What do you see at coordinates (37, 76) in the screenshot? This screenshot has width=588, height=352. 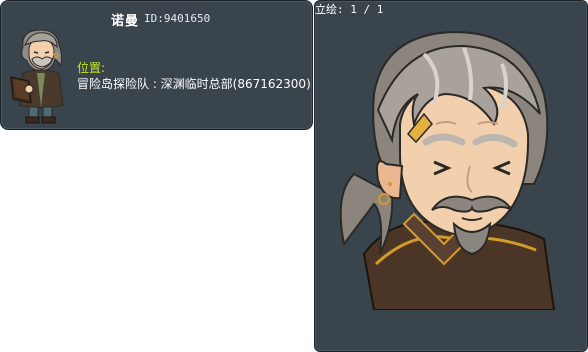 I see `npc-sprite-icon` at bounding box center [37, 76].